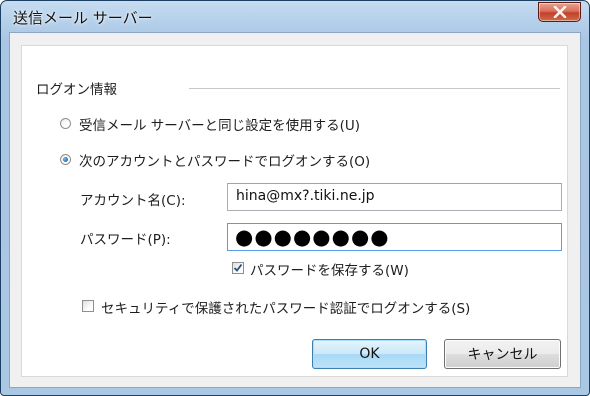 This screenshot has height=396, width=590. What do you see at coordinates (83, 18) in the screenshot?
I see `window-title: 送信メール サーバー` at bounding box center [83, 18].